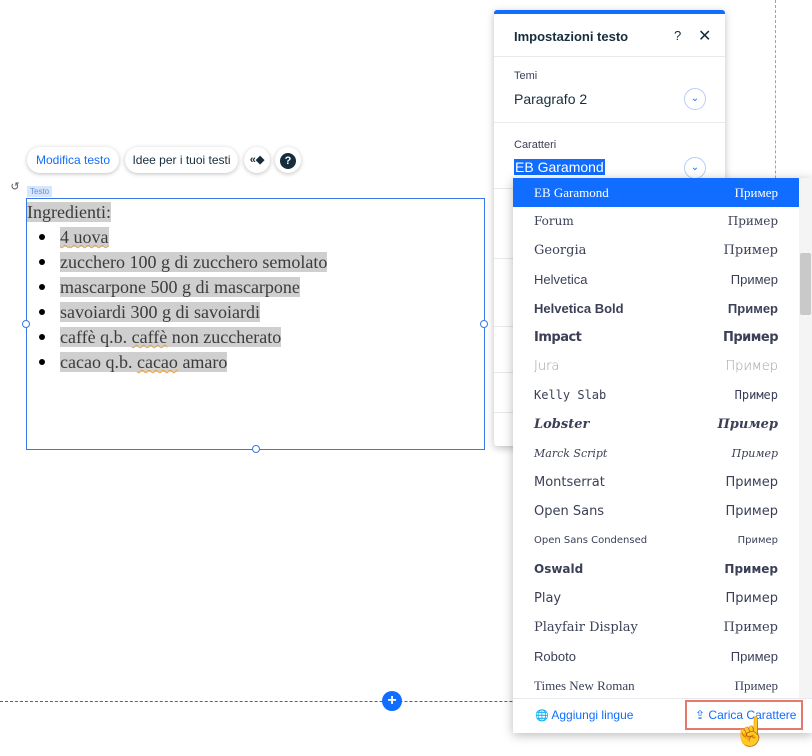  What do you see at coordinates (677, 35) in the screenshot?
I see `panel-help-icon: ?` at bounding box center [677, 35].